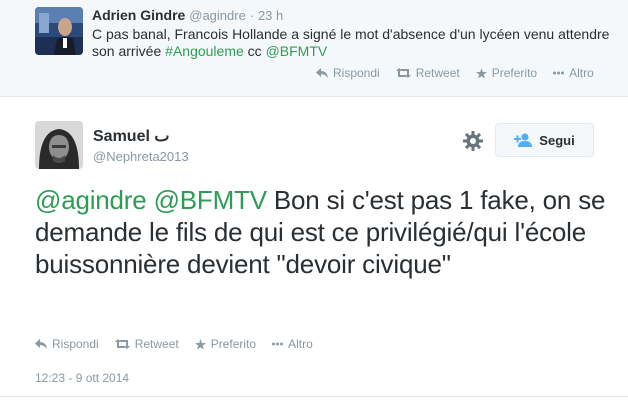 The height and width of the screenshot is (412, 628). Describe the element at coordinates (91, 200) in the screenshot. I see `mention-link: @agindre` at that location.